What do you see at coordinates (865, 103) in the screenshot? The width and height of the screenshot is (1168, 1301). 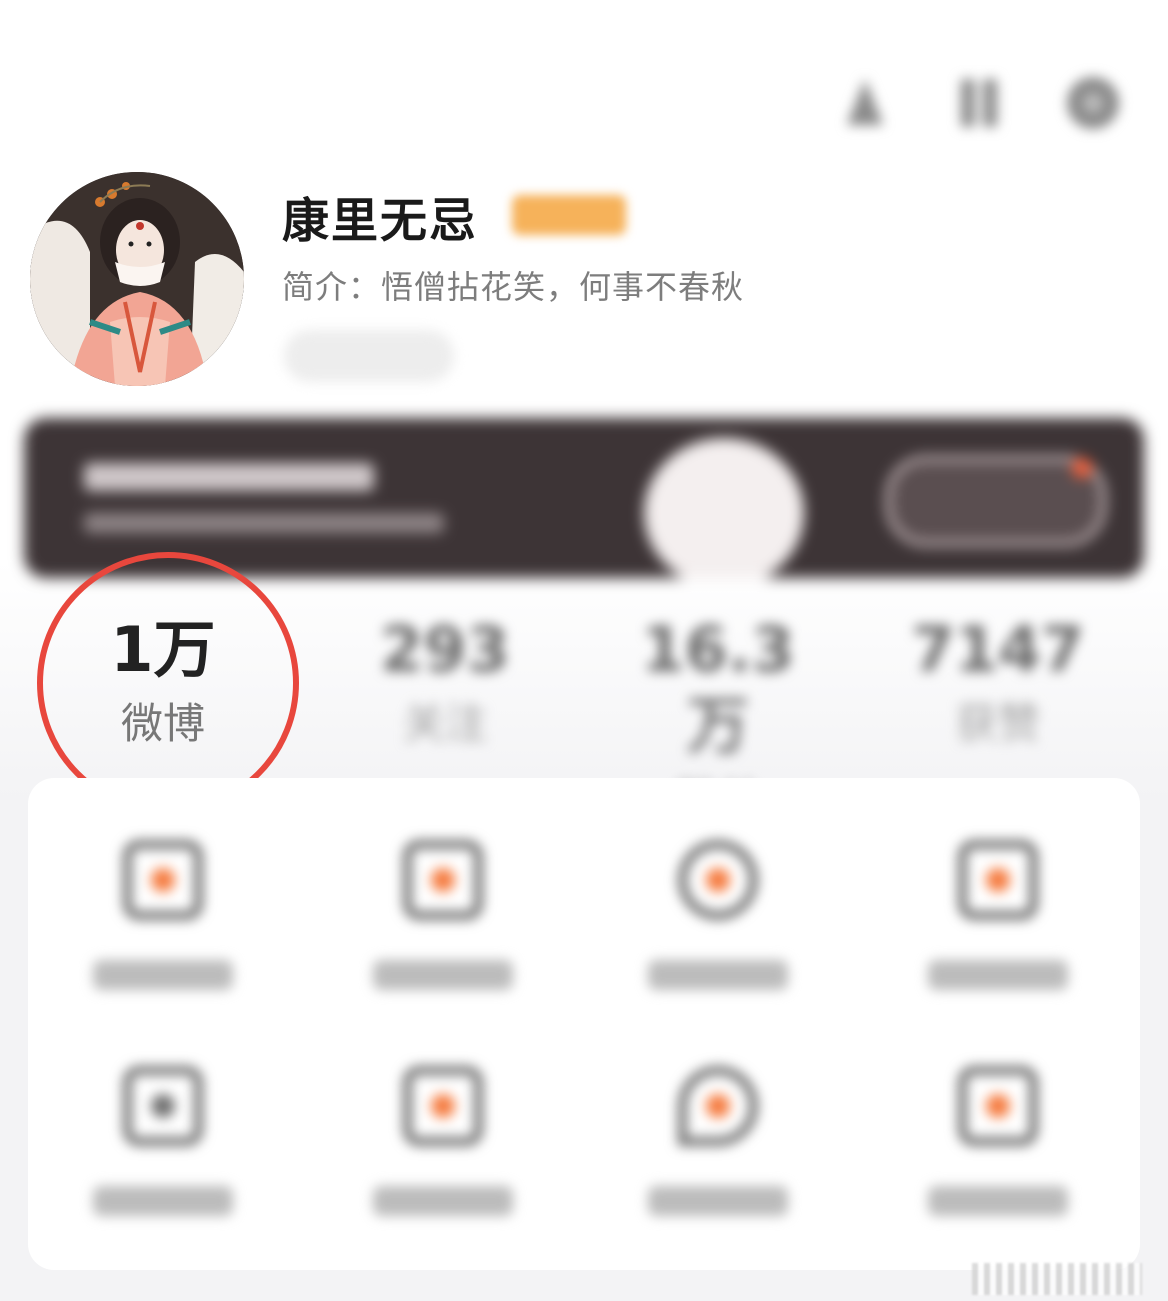 I see `profile-icon` at bounding box center [865, 103].